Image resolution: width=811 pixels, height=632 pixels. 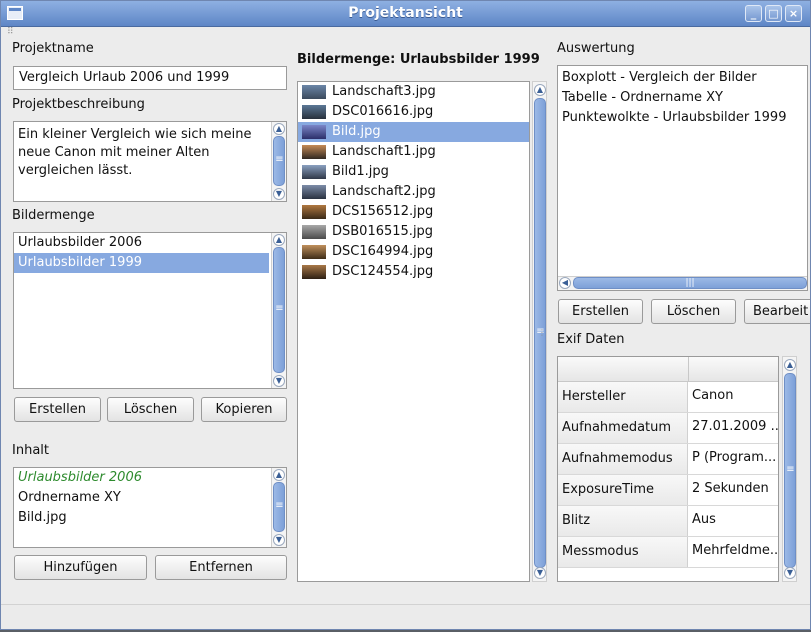 I want to click on splitter-handle: ⋮, so click(x=542, y=332).